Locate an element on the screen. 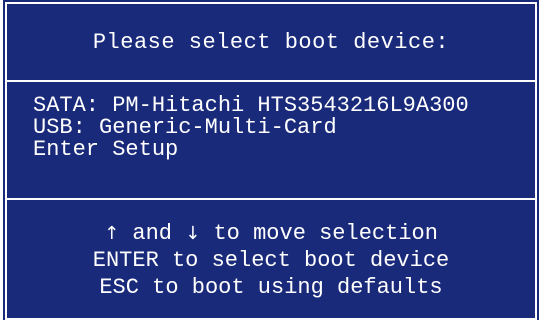 This screenshot has height=320, width=549. help-move-line: ↑ and ↓ to move selection is located at coordinates (271, 233).